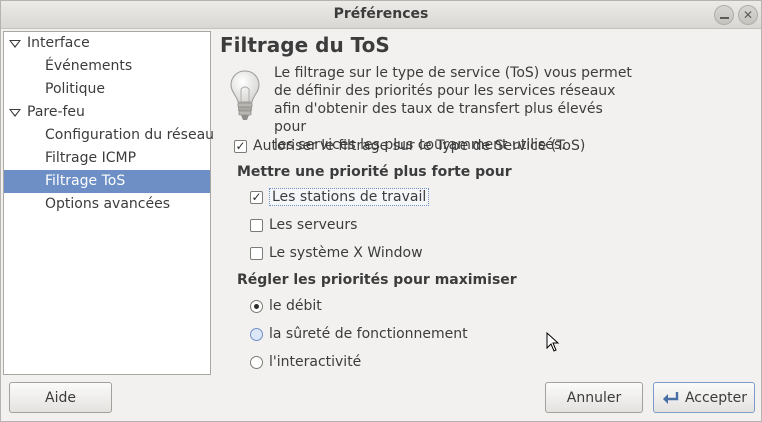  Describe the element at coordinates (724, 15) in the screenshot. I see `minimize-button` at that location.